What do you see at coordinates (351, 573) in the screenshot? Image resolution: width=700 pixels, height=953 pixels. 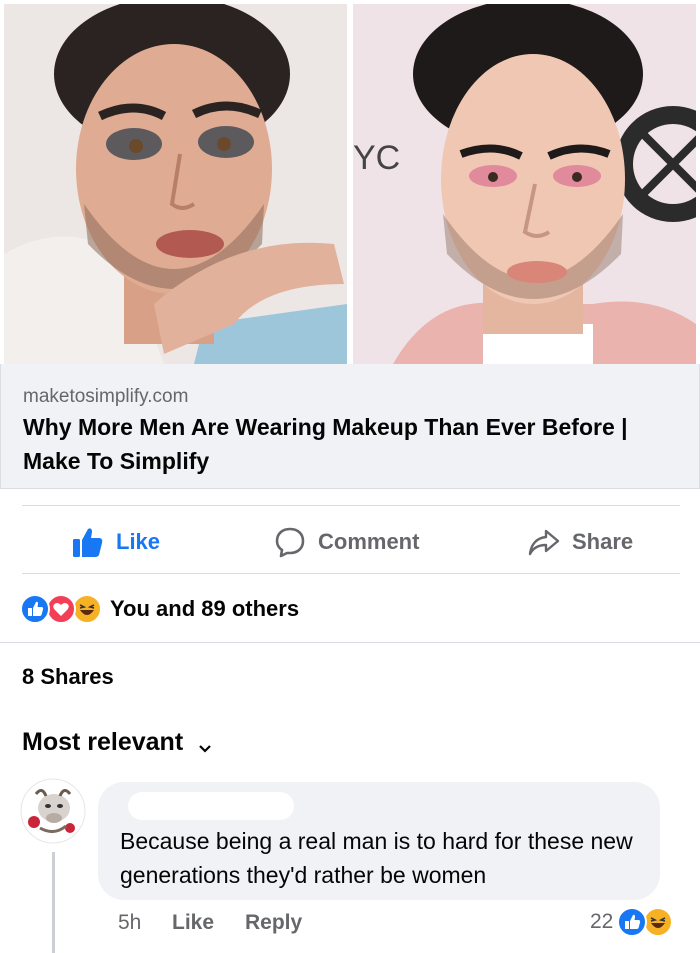 I see `divider-bottom` at bounding box center [351, 573].